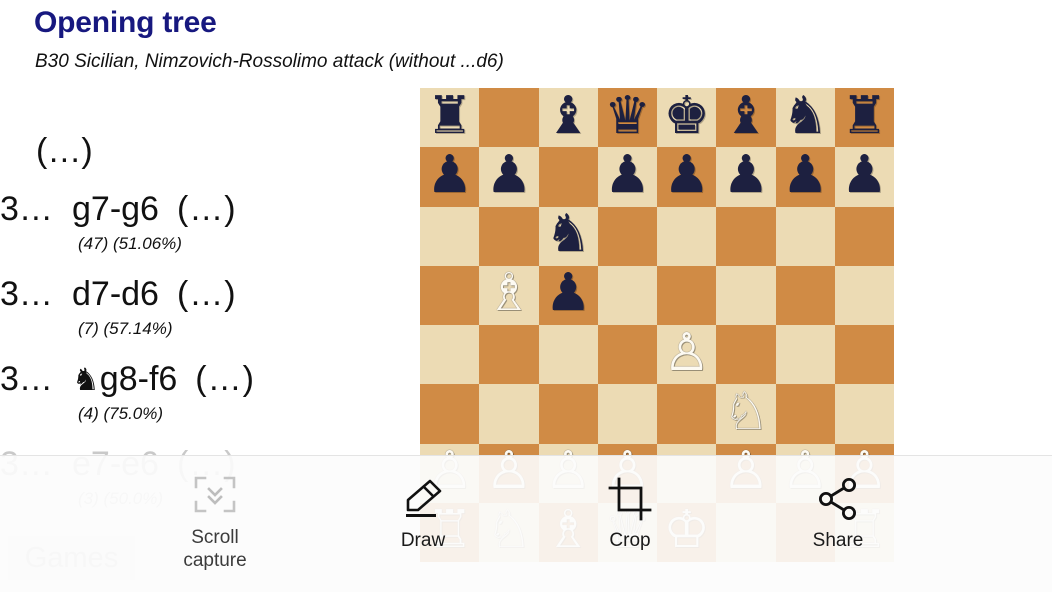  I want to click on board-square-h4, so click(864, 355).